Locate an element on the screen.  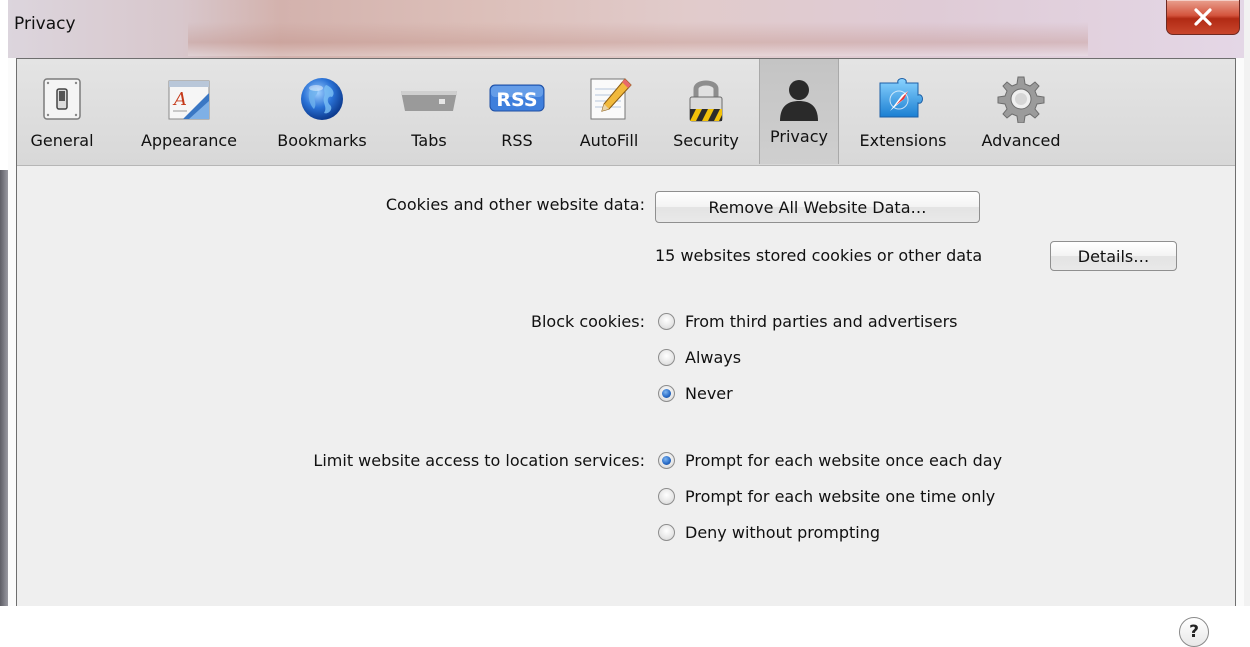
appearance-icon: A is located at coordinates (189, 100).